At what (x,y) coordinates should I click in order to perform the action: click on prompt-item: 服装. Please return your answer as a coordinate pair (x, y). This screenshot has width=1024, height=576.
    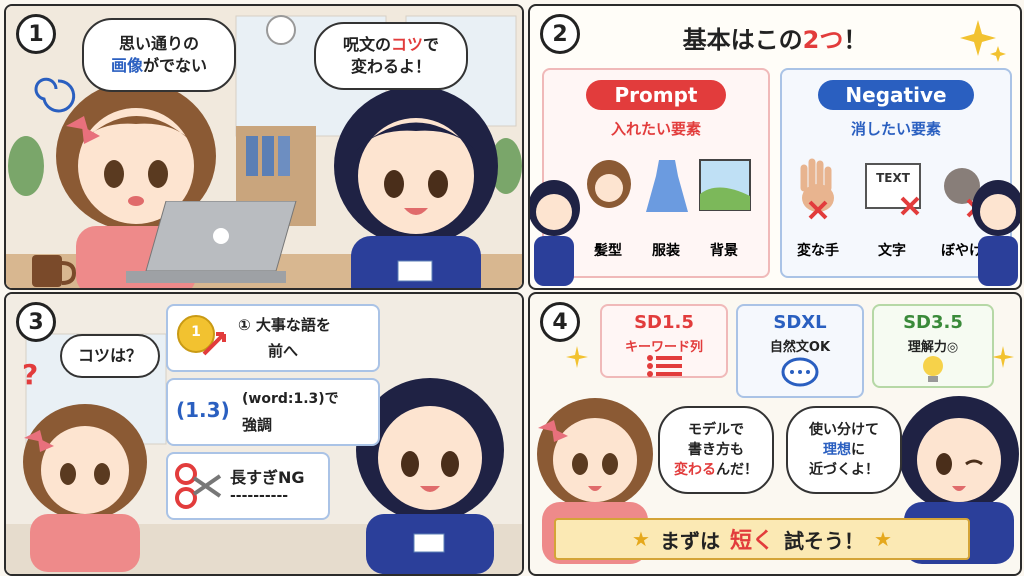
    Looking at the image, I should click on (666, 251).